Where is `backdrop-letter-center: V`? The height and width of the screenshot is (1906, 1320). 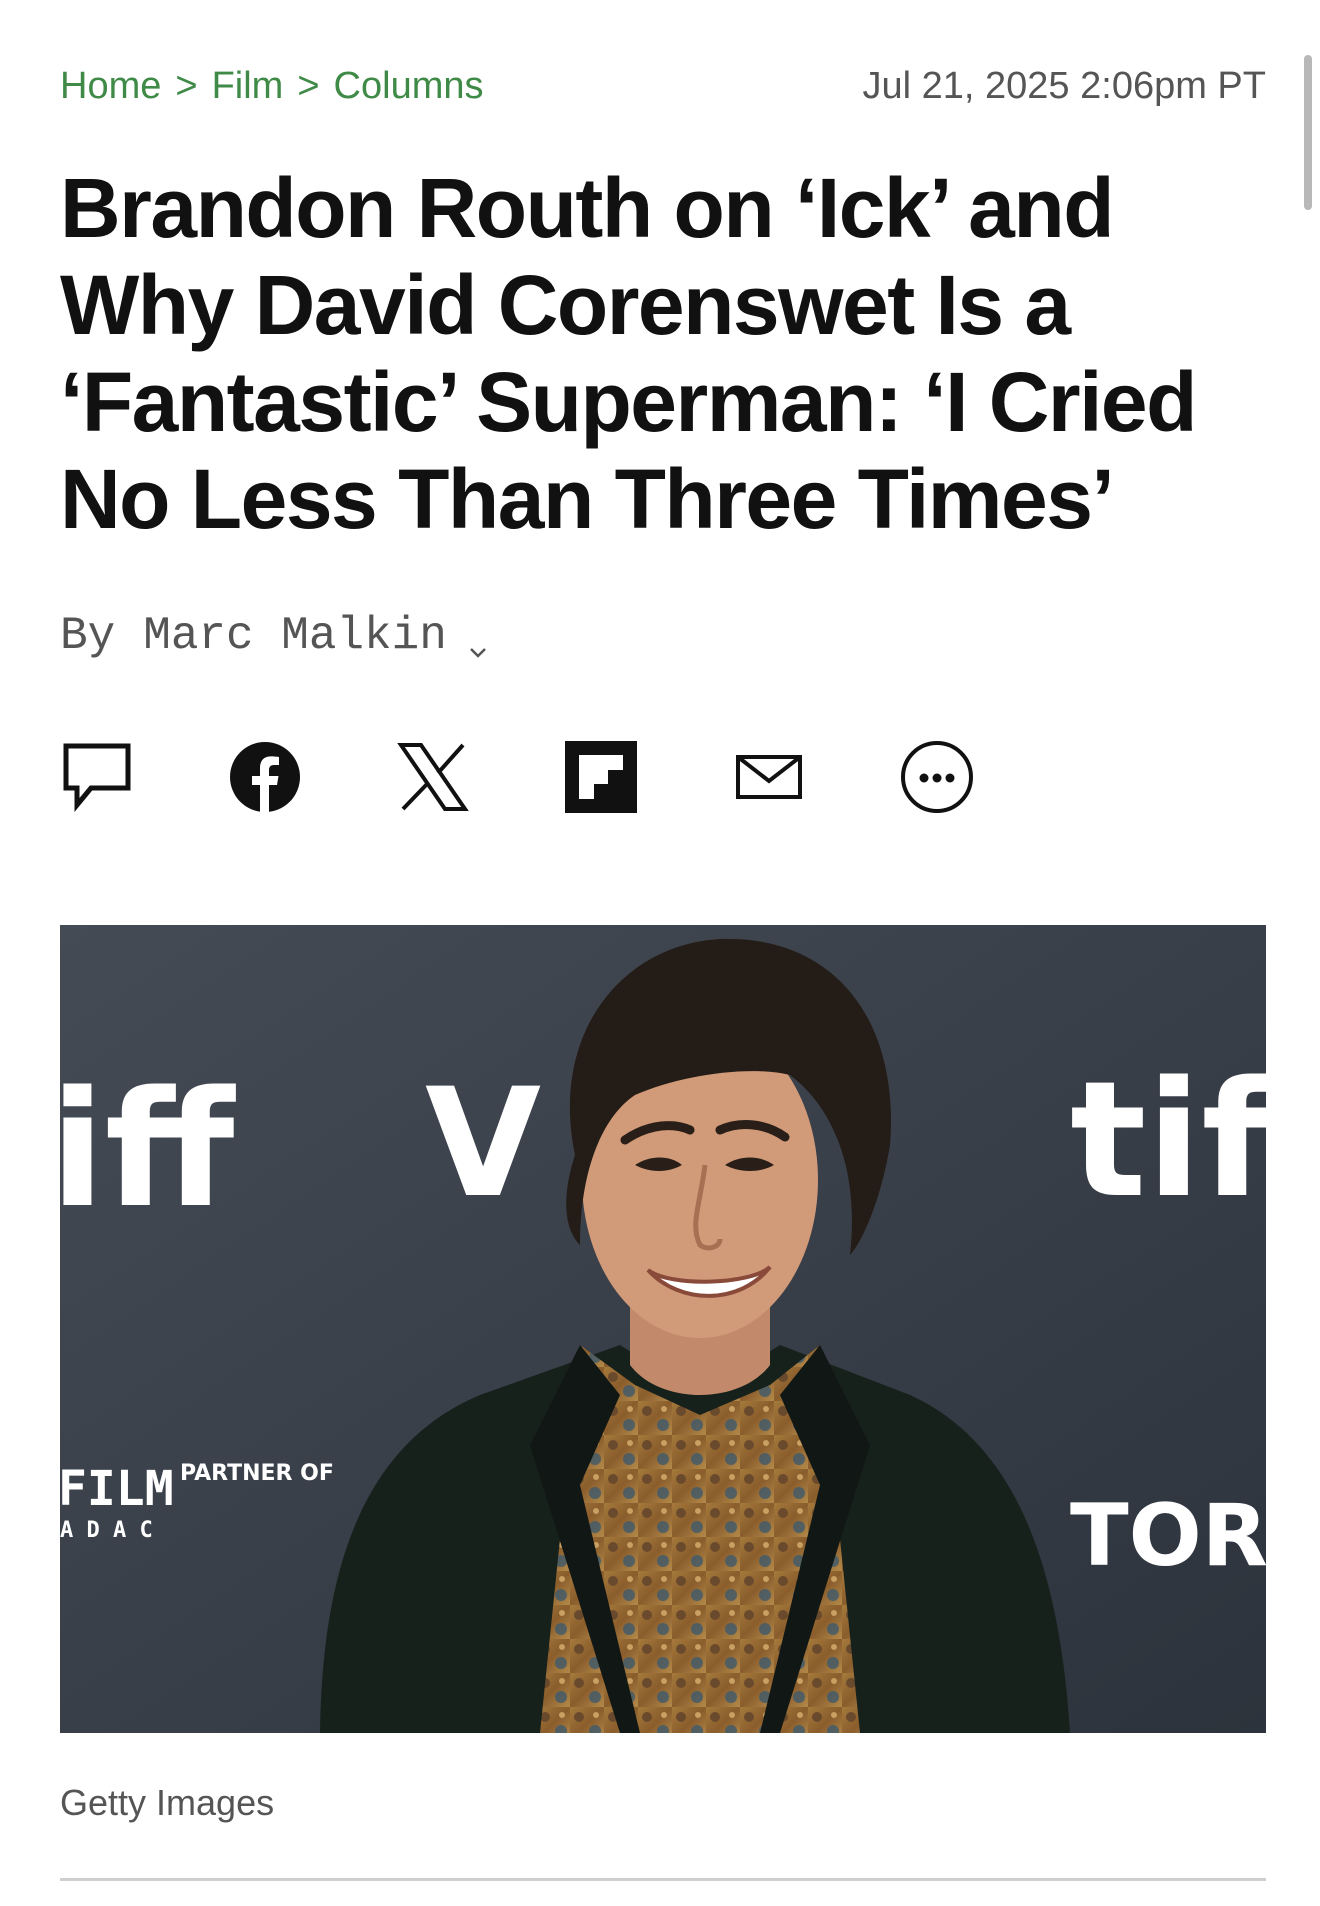 backdrop-letter-center: V is located at coordinates (483, 1144).